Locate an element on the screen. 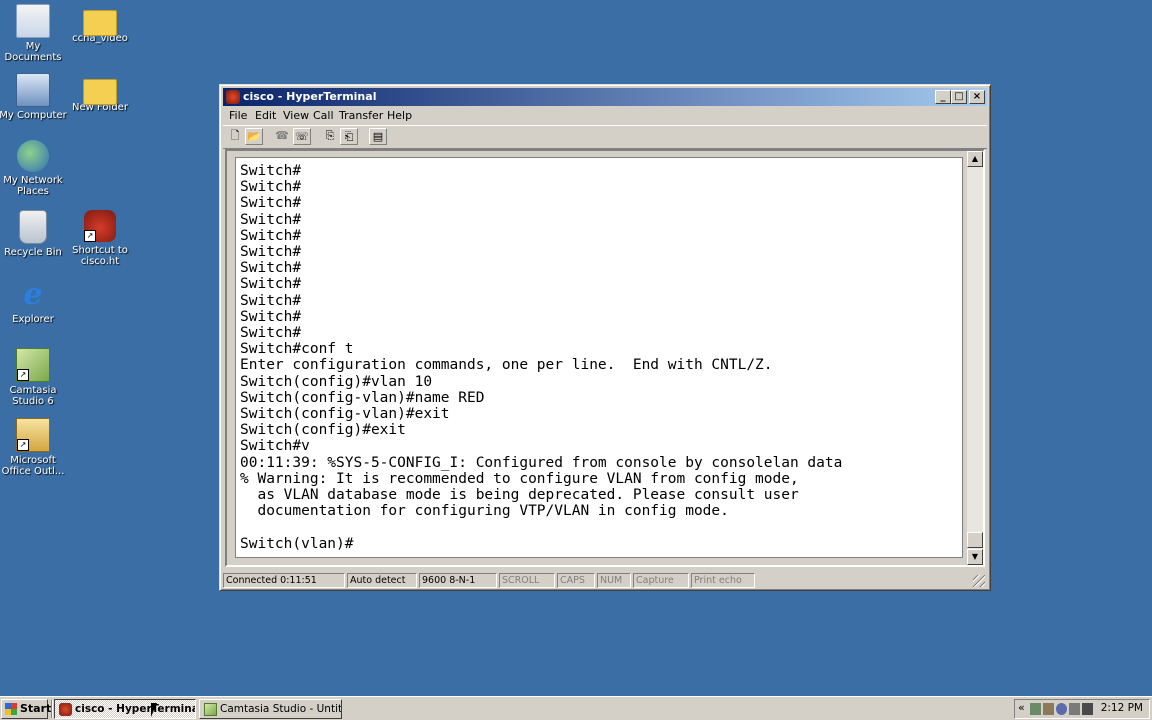 This screenshot has width=1152, height=720. camtasia-icon: ↗ is located at coordinates (33, 365).